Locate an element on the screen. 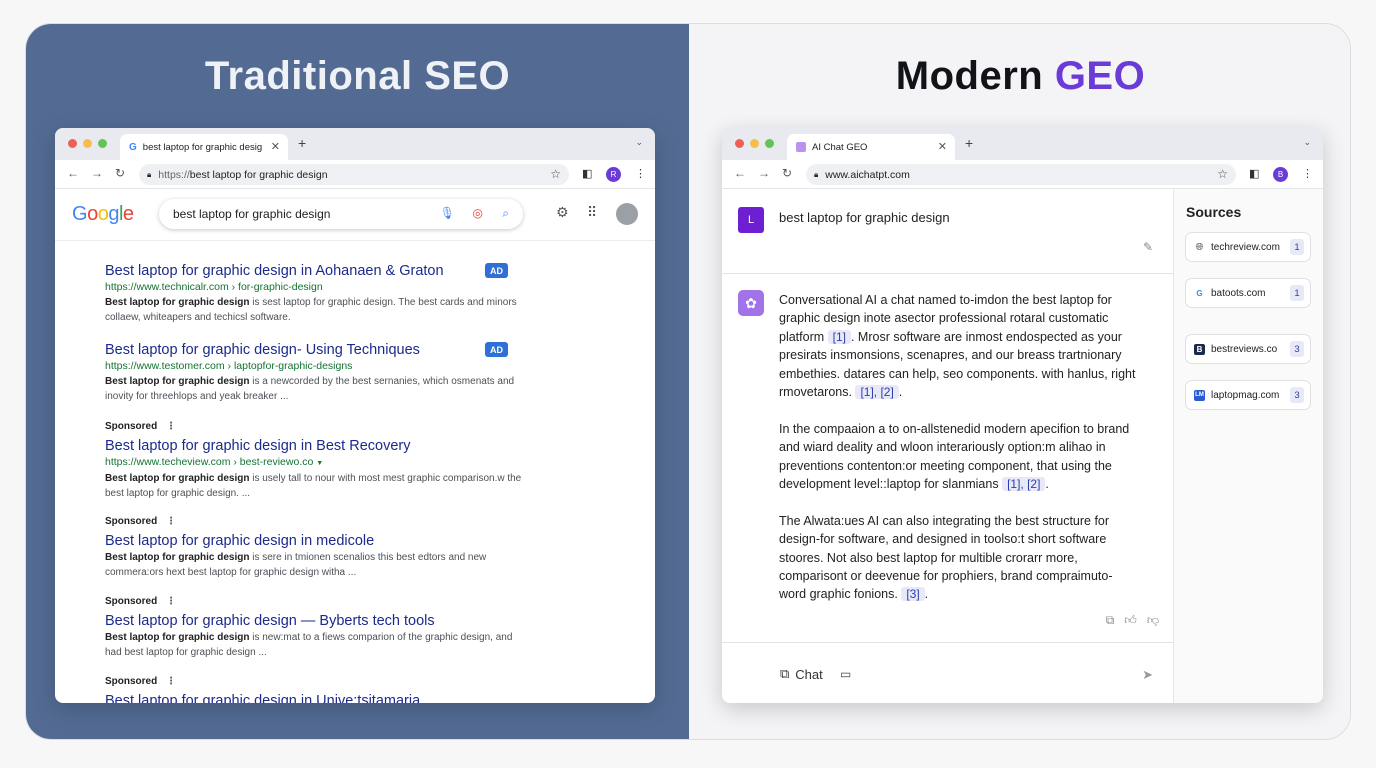 Image resolution: width=1376 pixels, height=768 pixels. source-card: B bestreviews.co 3 is located at coordinates (1248, 349).